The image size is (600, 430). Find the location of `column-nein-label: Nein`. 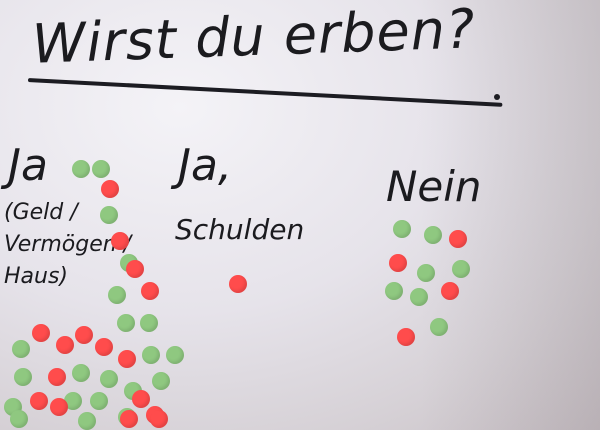

column-nein-label: Nein is located at coordinates (434, 186).